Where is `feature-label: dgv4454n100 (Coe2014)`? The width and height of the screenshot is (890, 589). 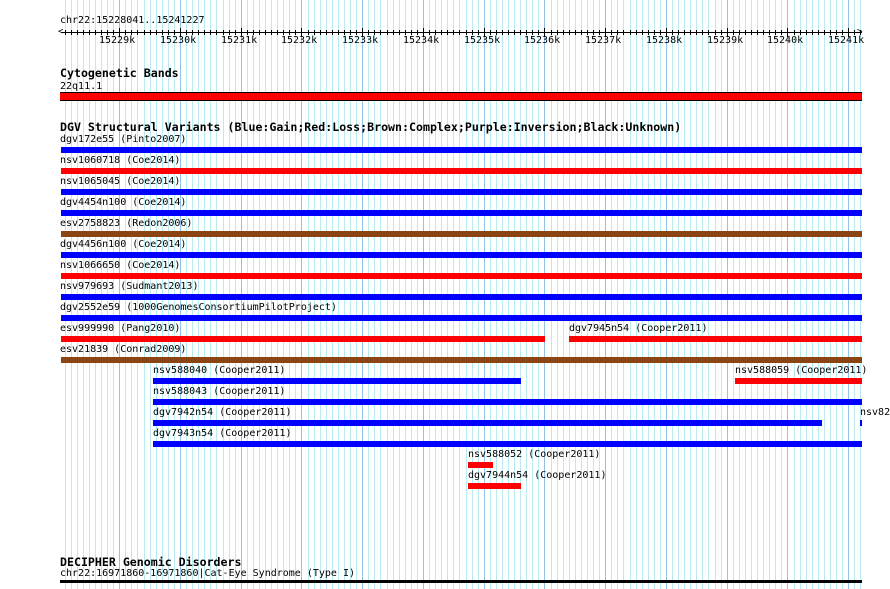
feature-label: dgv4454n100 (Coe2014) is located at coordinates (123, 202).